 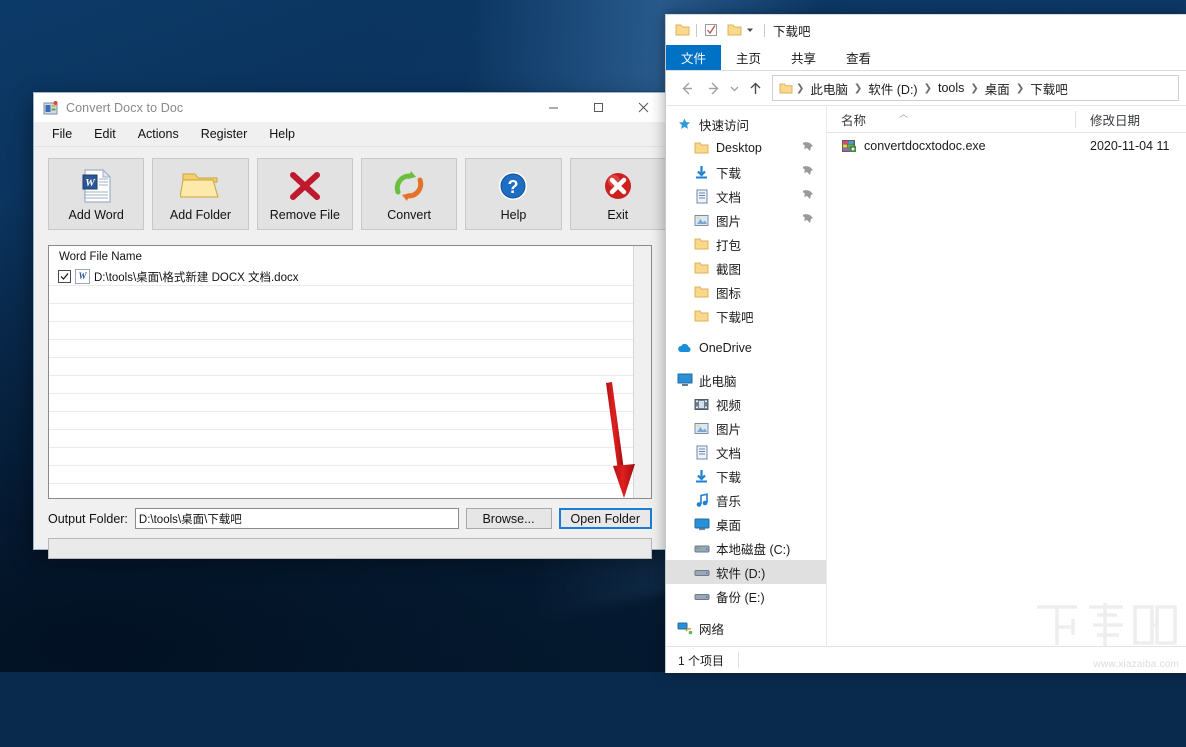 I want to click on app-titlebar: Convert Docx to Doc, so click(x=350, y=107).